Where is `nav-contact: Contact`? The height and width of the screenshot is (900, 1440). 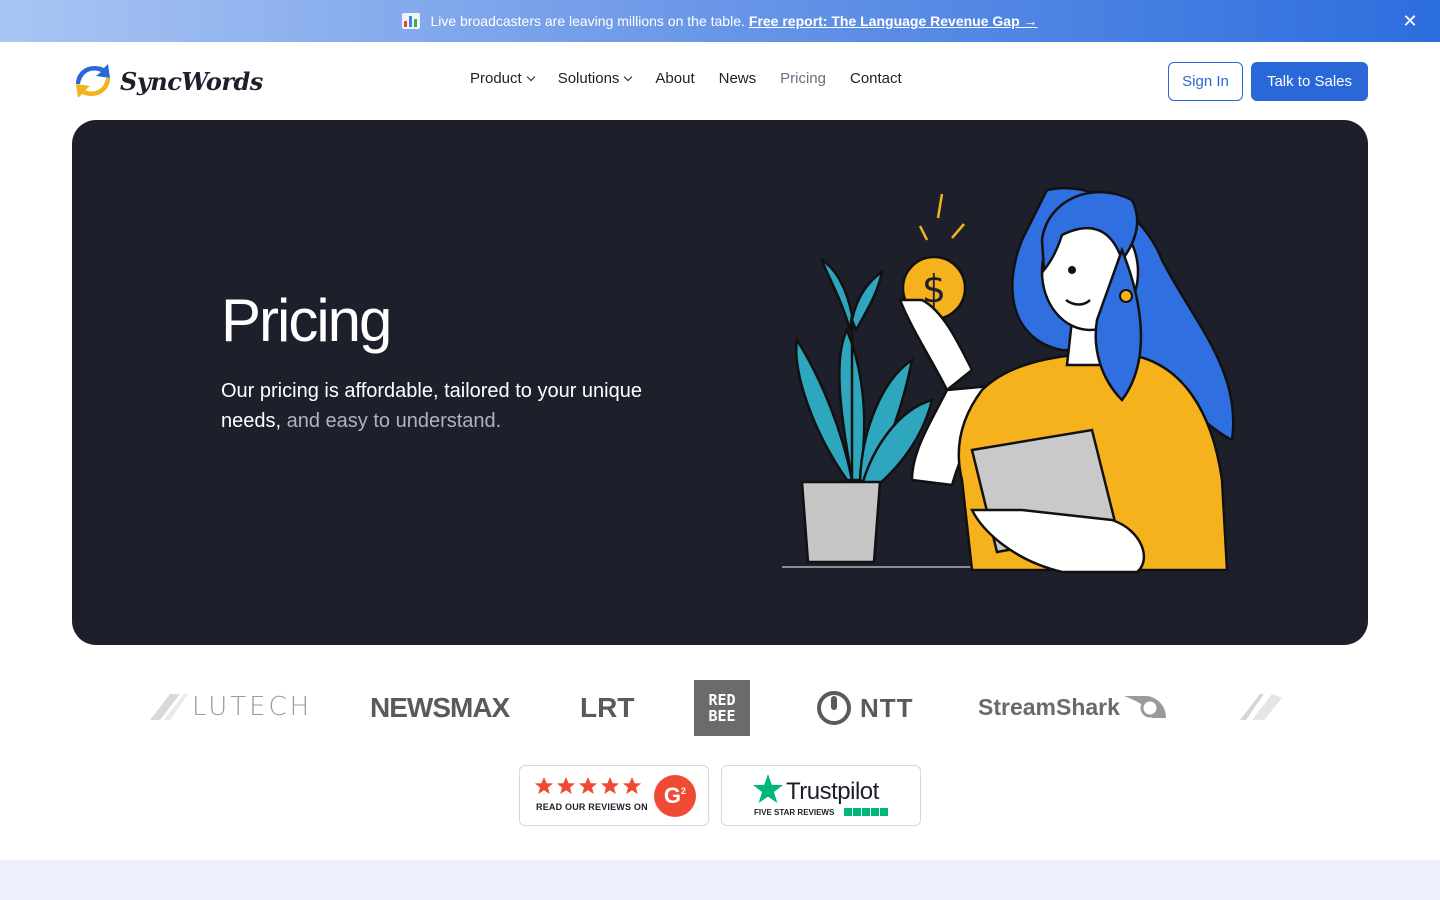 nav-contact: Contact is located at coordinates (876, 78).